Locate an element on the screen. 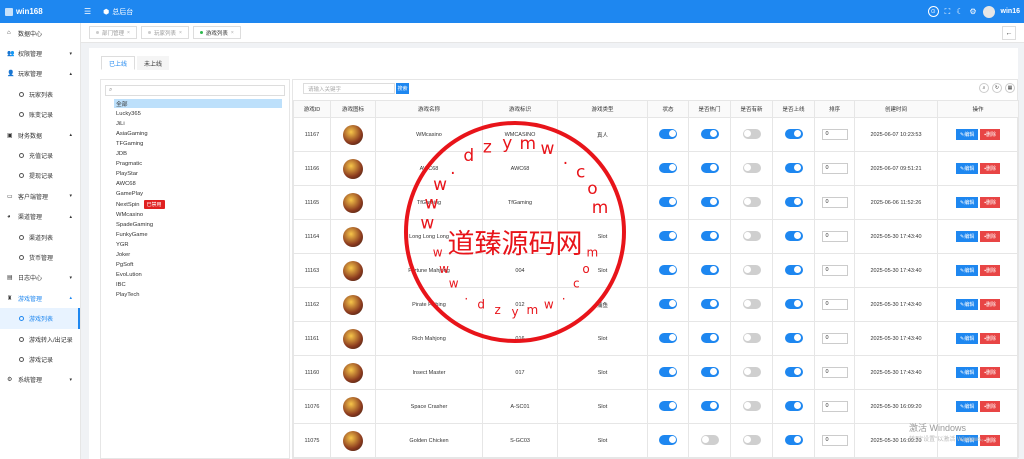 The height and width of the screenshot is (459, 1024). tab-item: 部门管理 × is located at coordinates (113, 32).